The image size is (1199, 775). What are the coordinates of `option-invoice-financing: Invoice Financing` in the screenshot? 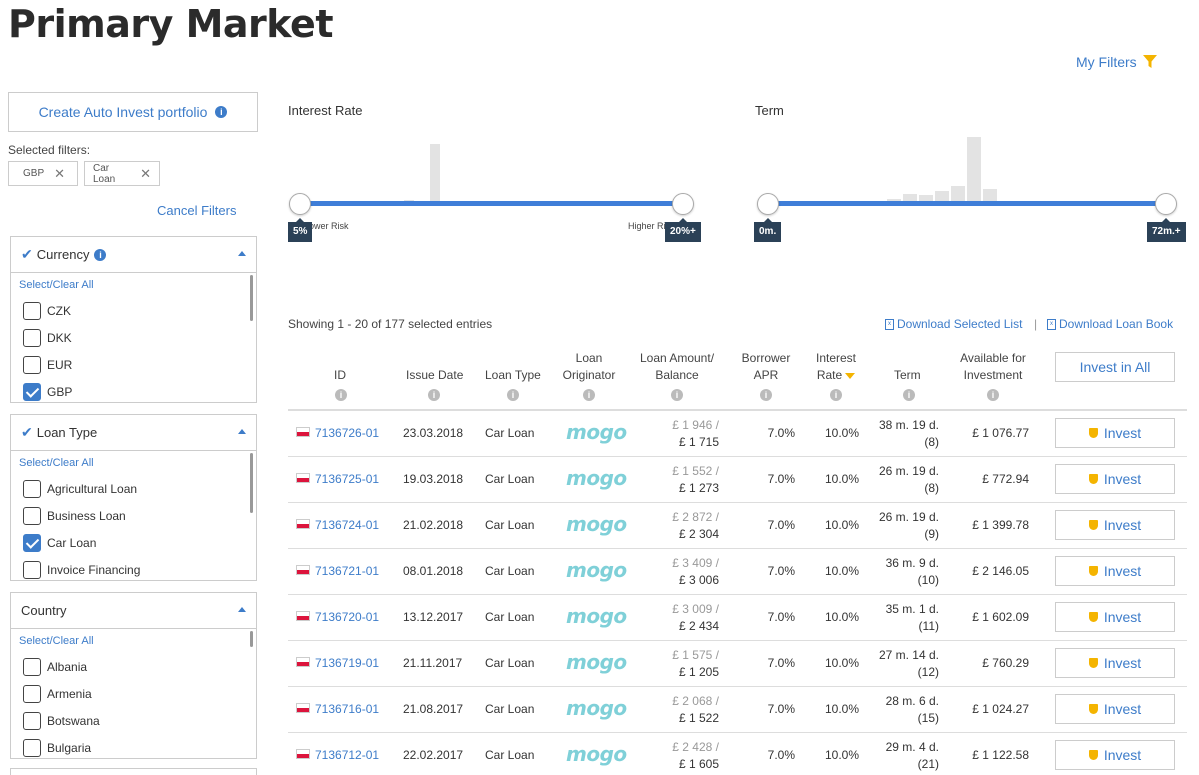 It's located at (133, 568).